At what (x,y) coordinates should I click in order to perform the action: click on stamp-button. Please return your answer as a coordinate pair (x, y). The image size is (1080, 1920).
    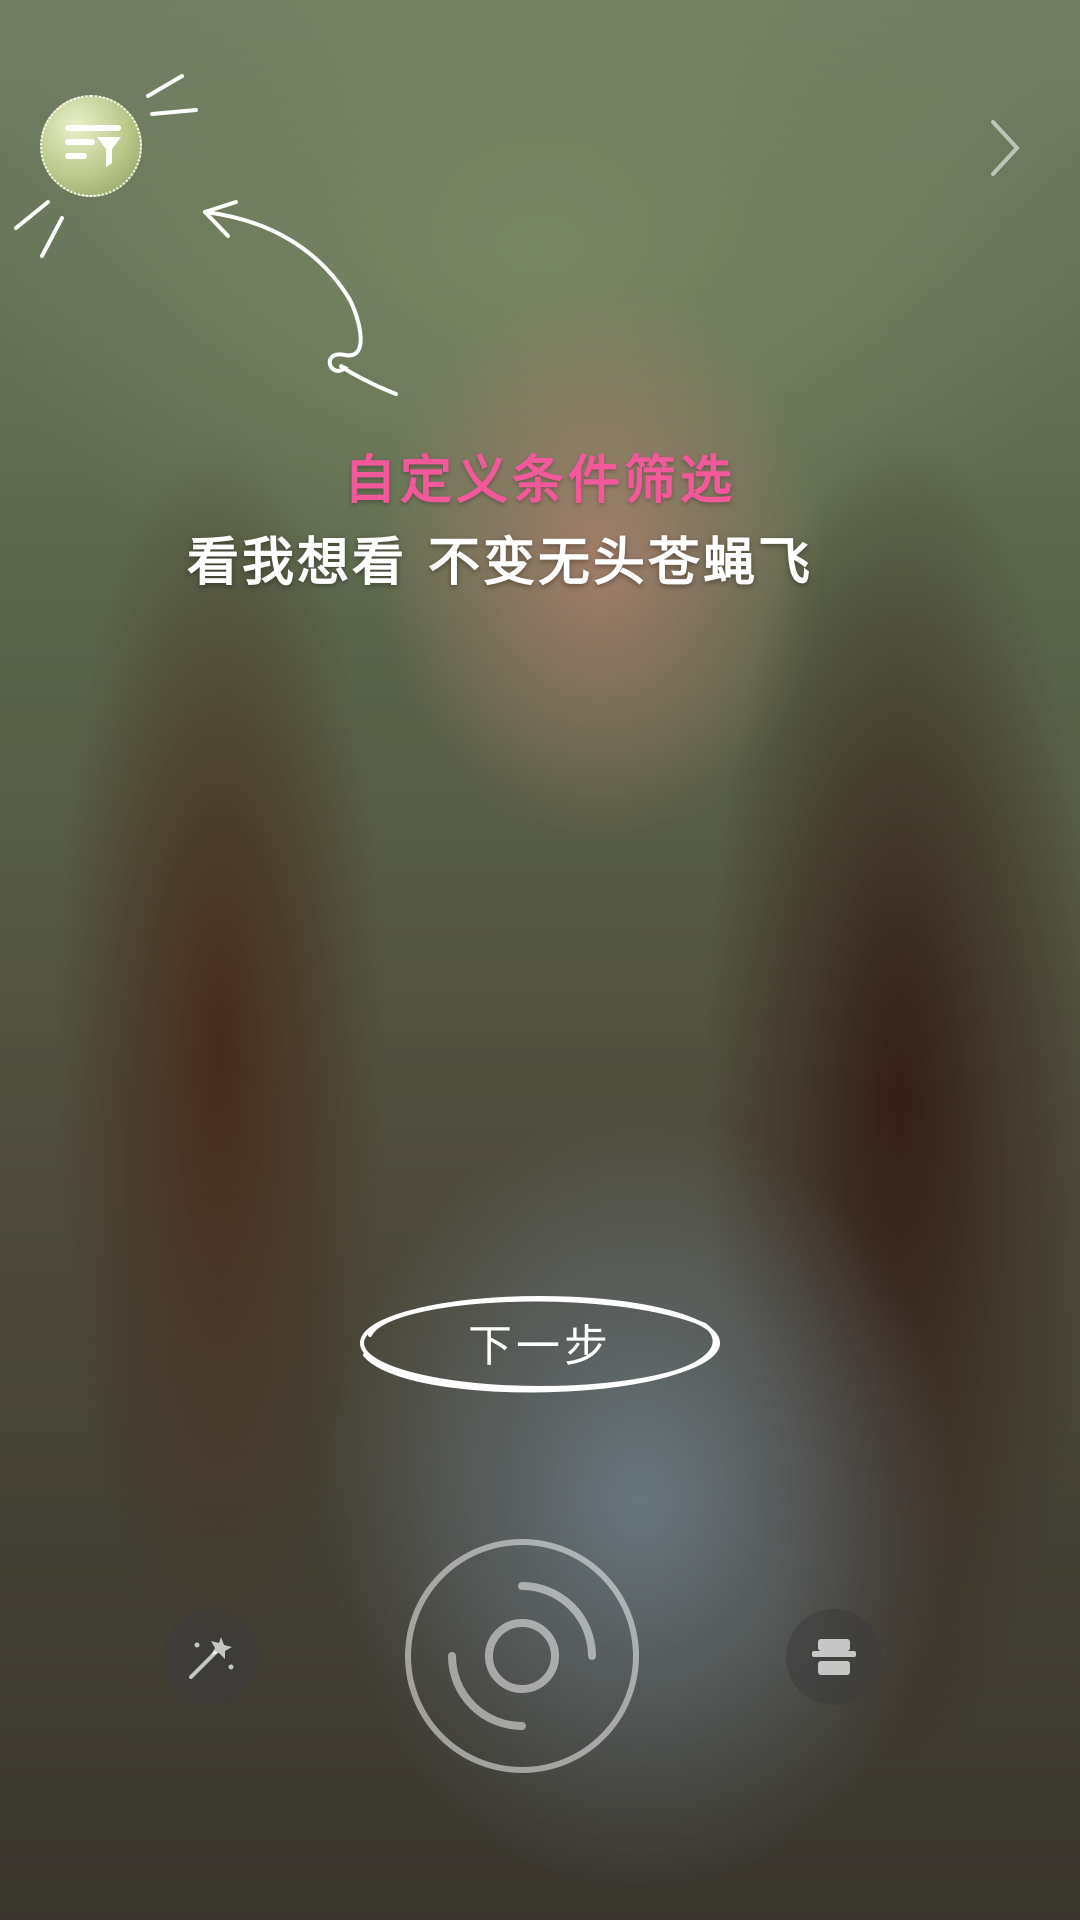
    Looking at the image, I should click on (834, 1657).